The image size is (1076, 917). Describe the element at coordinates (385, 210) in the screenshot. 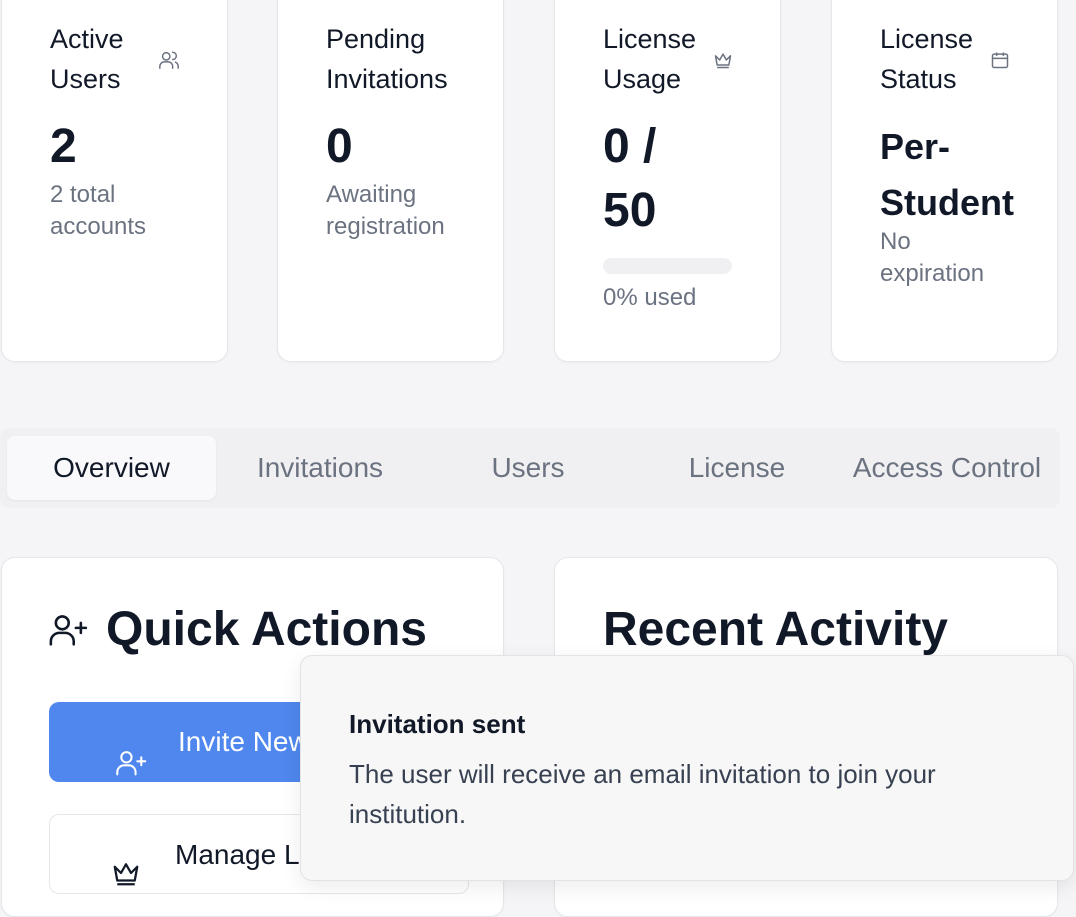

I see `pending-invitations-sub: Awaiting registration` at that location.